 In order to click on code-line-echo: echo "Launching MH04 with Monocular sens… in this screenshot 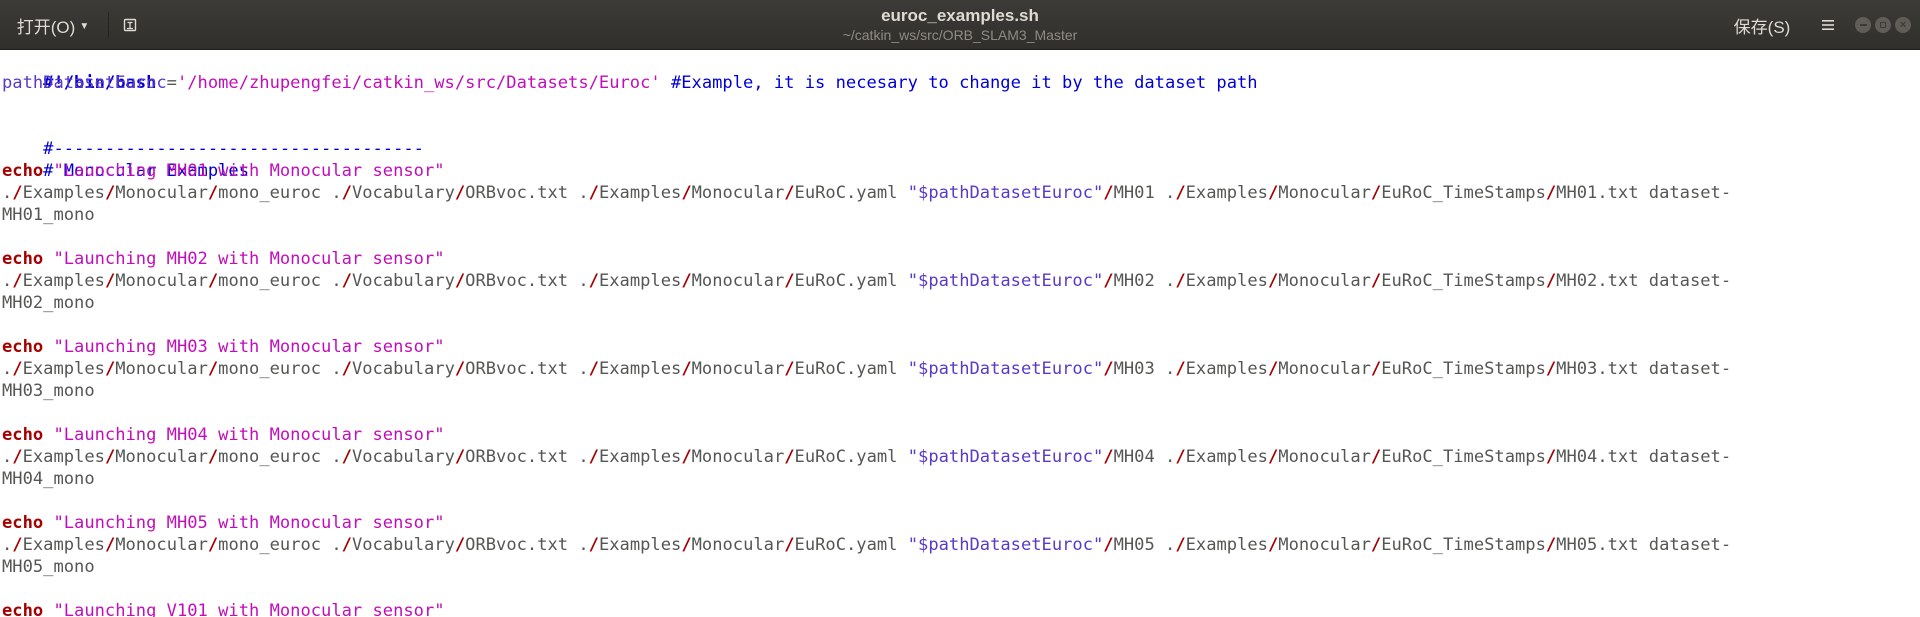, I will do `click(223, 435)`.